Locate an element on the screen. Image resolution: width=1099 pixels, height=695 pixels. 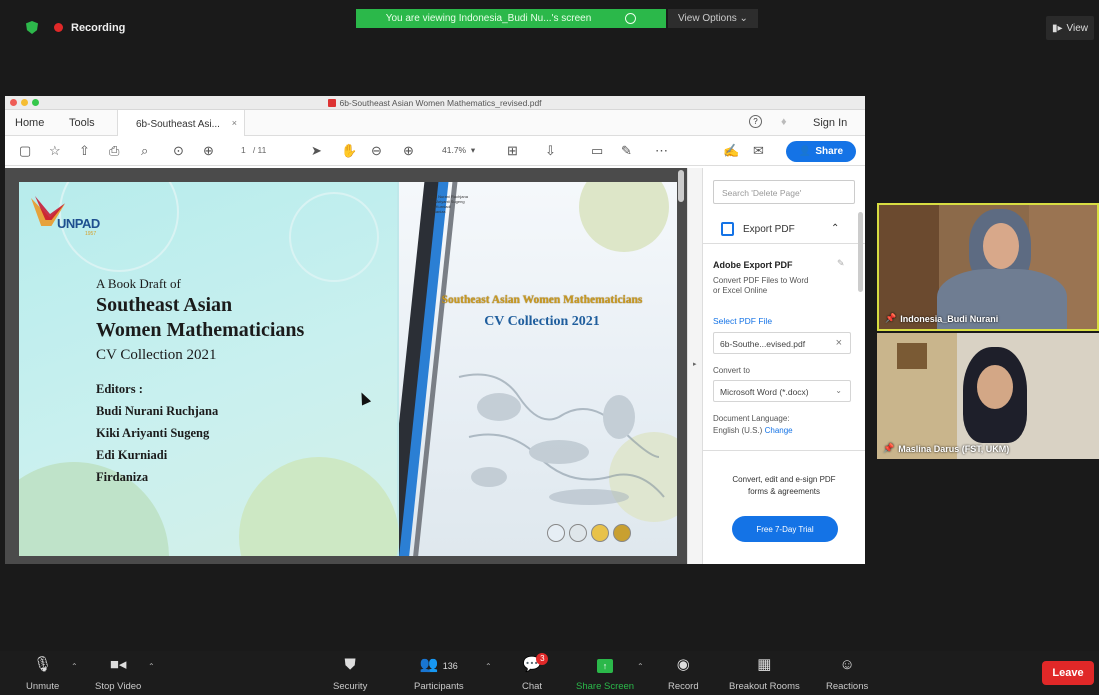
stop-video-button: ■◂ Stop Video is located at coordinates (118, 673).